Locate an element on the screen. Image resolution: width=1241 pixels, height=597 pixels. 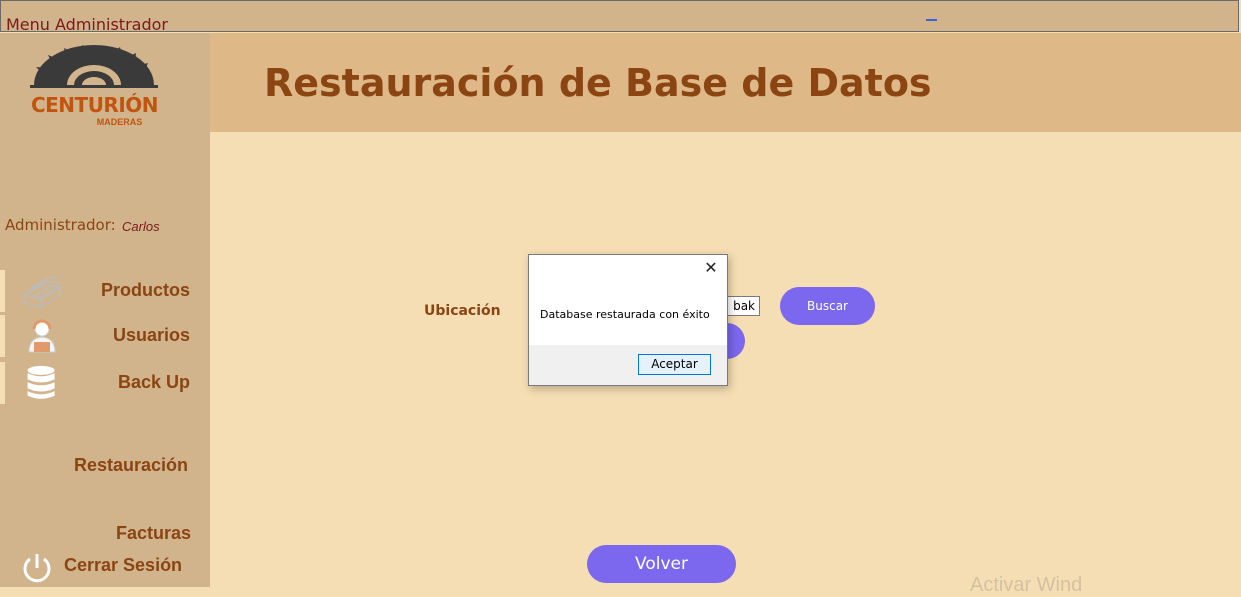
dialog-message: Database restaurada con éxito is located at coordinates (625, 314).